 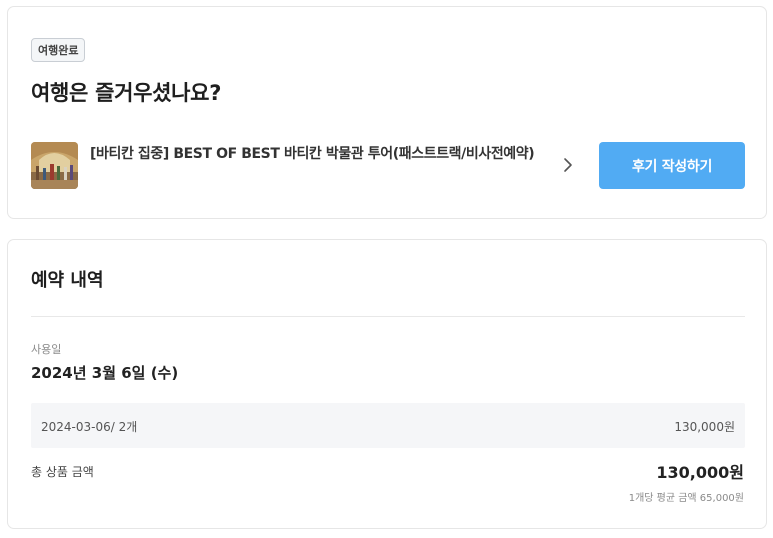 I want to click on page-title: 여행은 즐거우셨나요?, so click(x=126, y=93).